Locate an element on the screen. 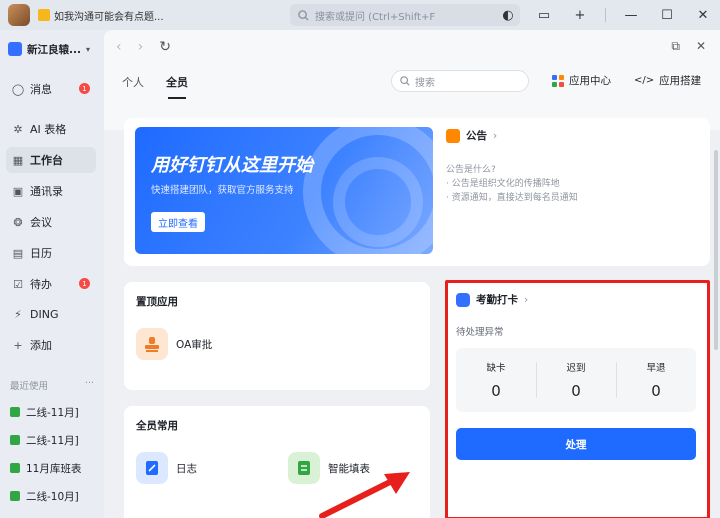  sidebar-item-ai-table: ✲ AI 表格 is located at coordinates (51, 129).